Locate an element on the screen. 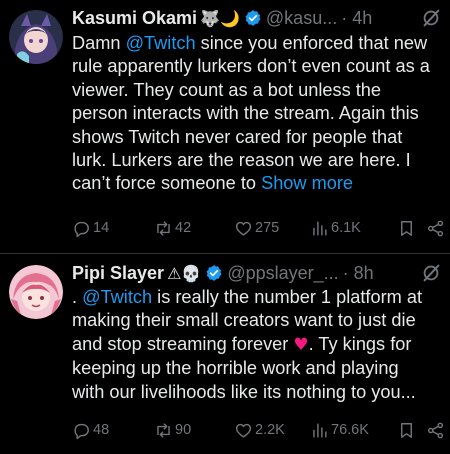 The image size is (450, 454). text-line: shows Twitch never cared for people that is located at coordinates (237, 136).